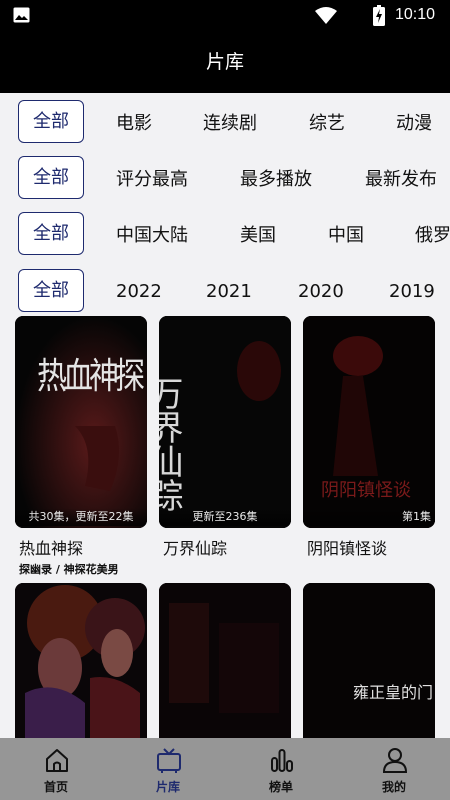 The width and height of the screenshot is (450, 800). I want to click on filter-row-category: 全部 电影 连续剧 综艺 动漫, so click(225, 121).